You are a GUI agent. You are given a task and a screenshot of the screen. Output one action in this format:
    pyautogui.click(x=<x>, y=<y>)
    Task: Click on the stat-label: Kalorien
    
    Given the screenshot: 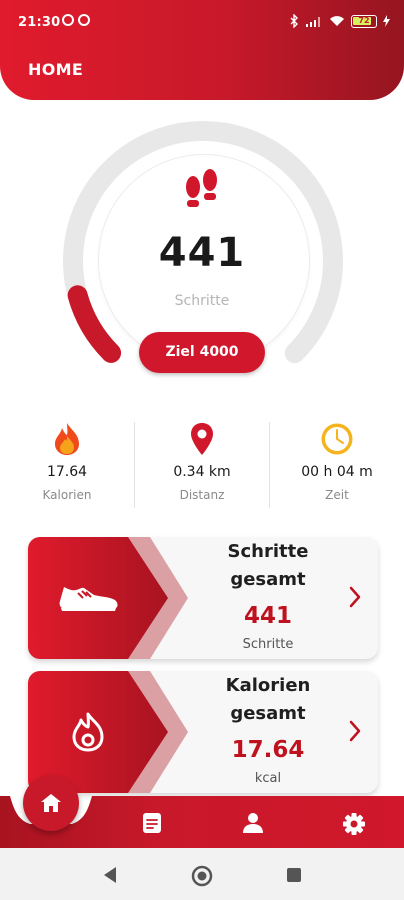 What is the action you would take?
    pyautogui.click(x=67, y=495)
    